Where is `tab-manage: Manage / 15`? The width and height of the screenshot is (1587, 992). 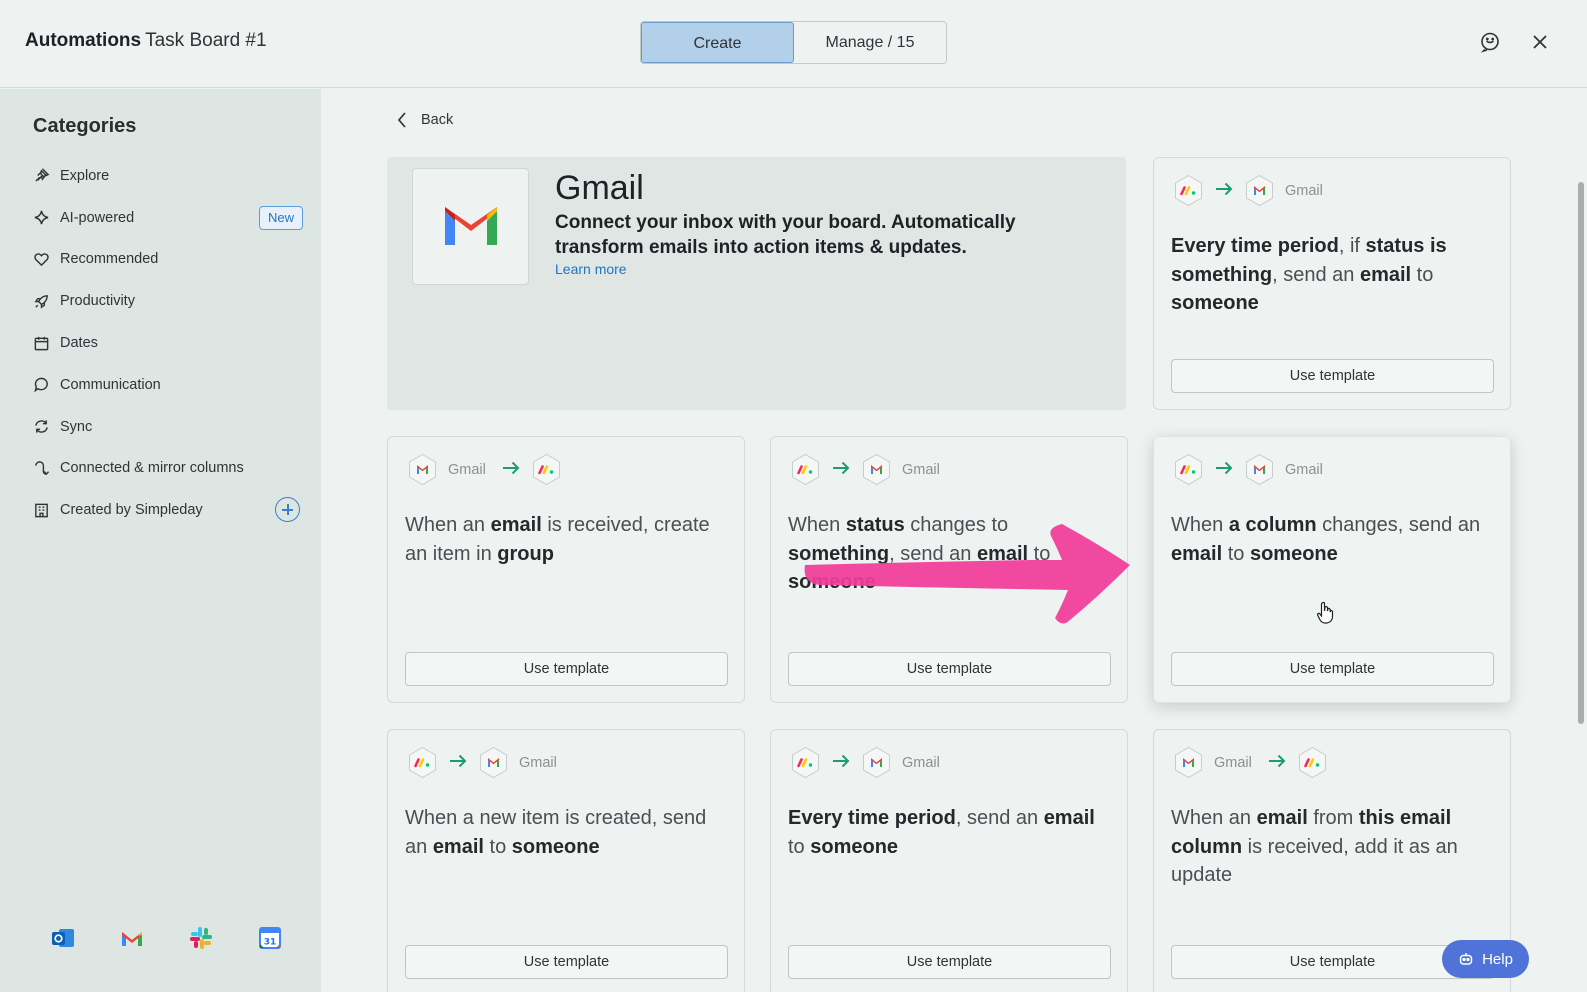
tab-manage: Manage / 15 is located at coordinates (870, 42).